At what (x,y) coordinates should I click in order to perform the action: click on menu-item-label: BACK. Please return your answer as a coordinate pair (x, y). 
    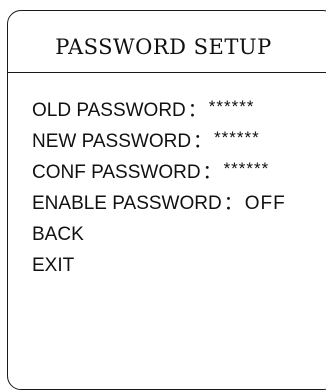
    Looking at the image, I should click on (58, 234).